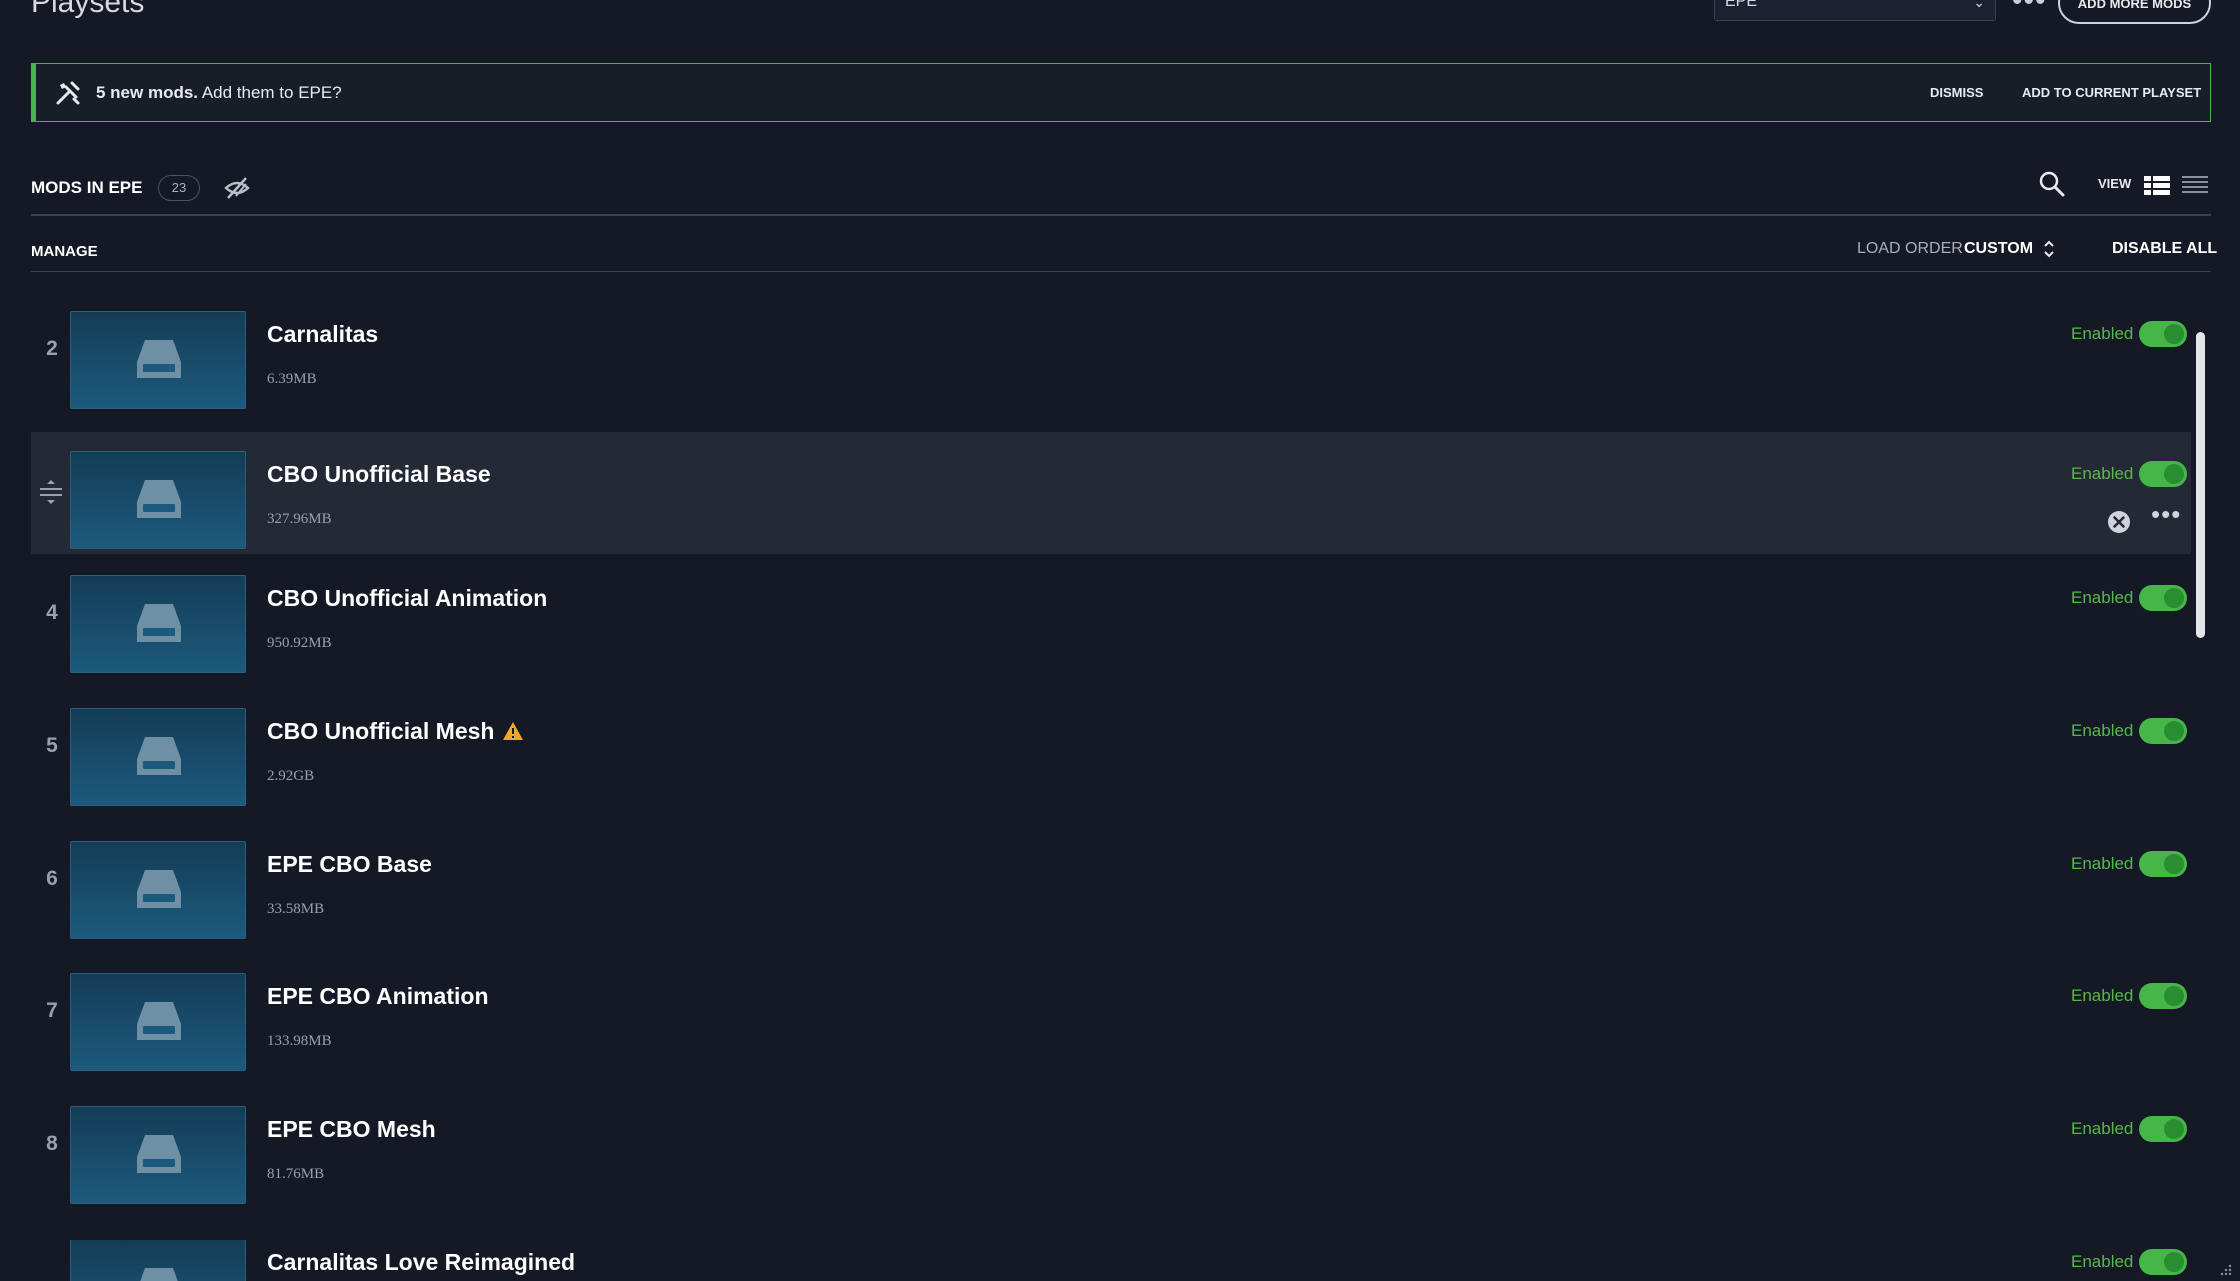  Describe the element at coordinates (1111, 1015) in the screenshot. I see `list-item: 7 EPE CBO Animation 133.98MB Enabled` at that location.